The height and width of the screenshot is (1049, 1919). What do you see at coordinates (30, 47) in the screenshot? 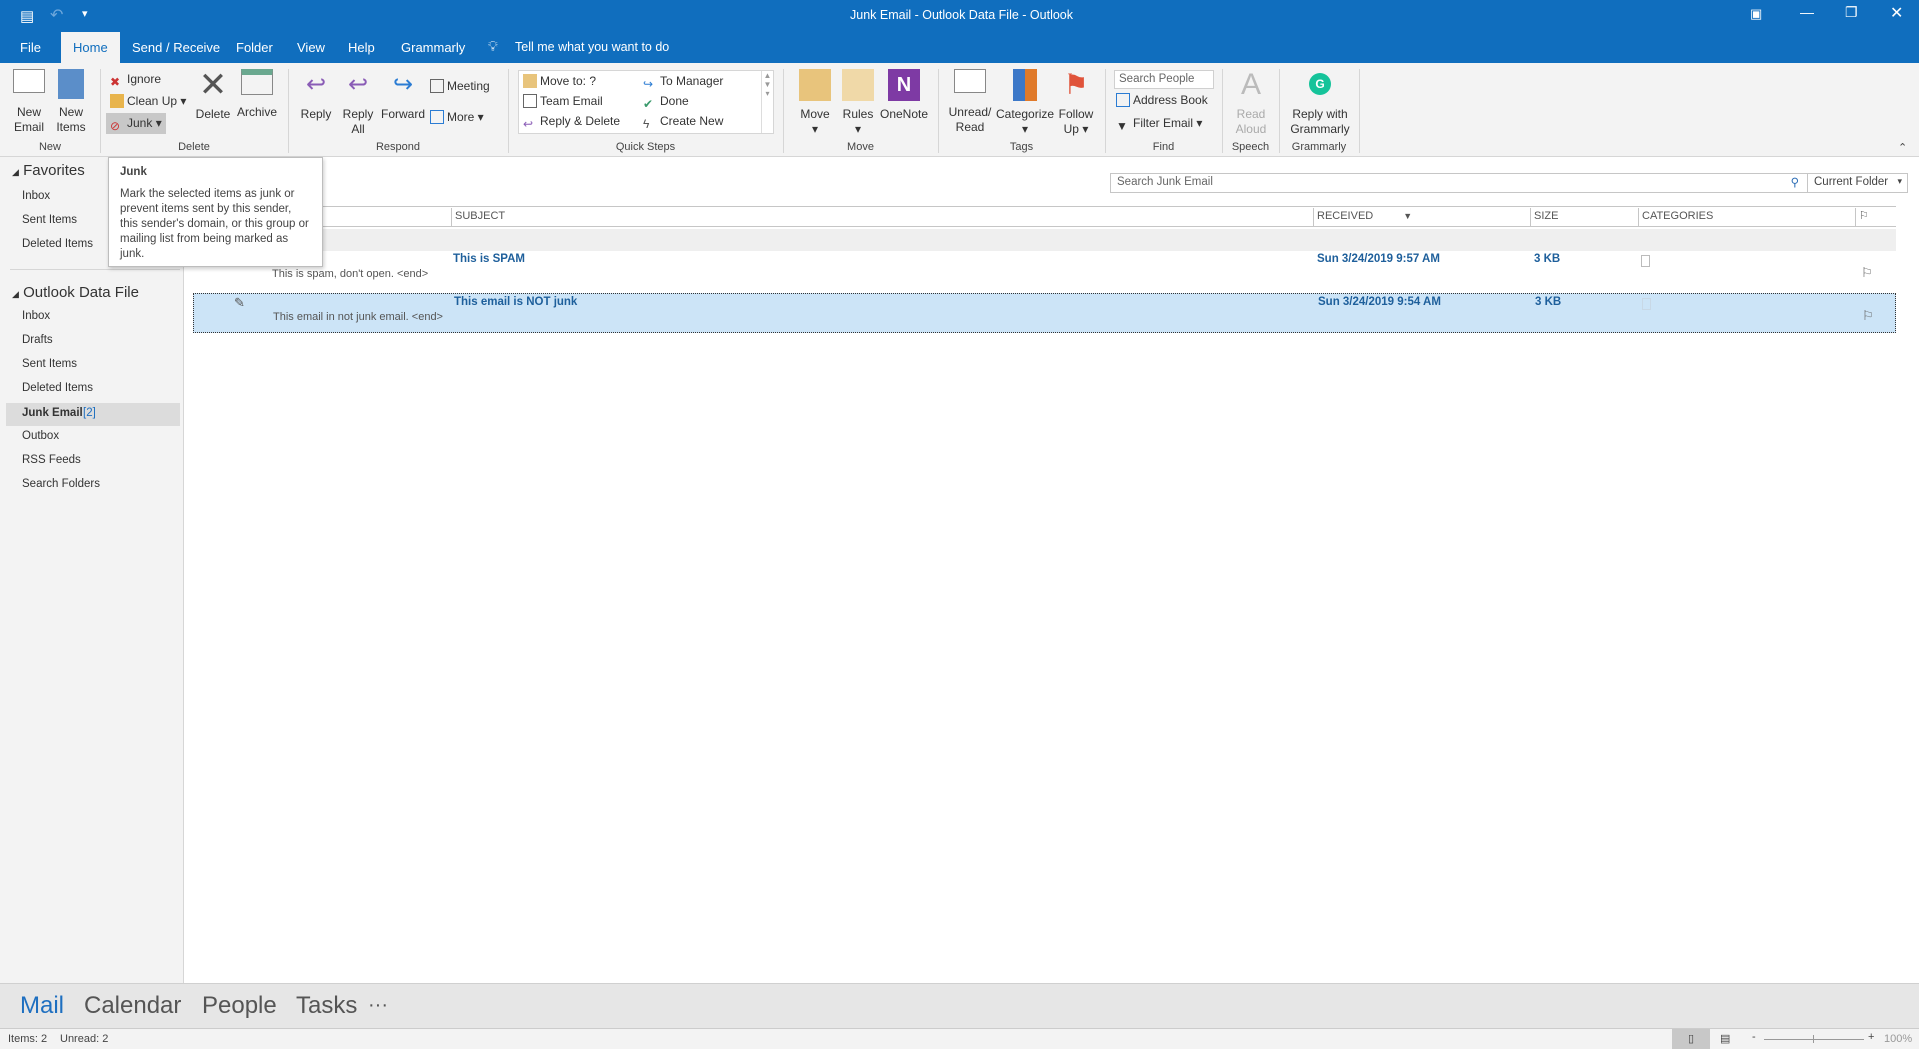
I see `tab-file: File` at bounding box center [30, 47].